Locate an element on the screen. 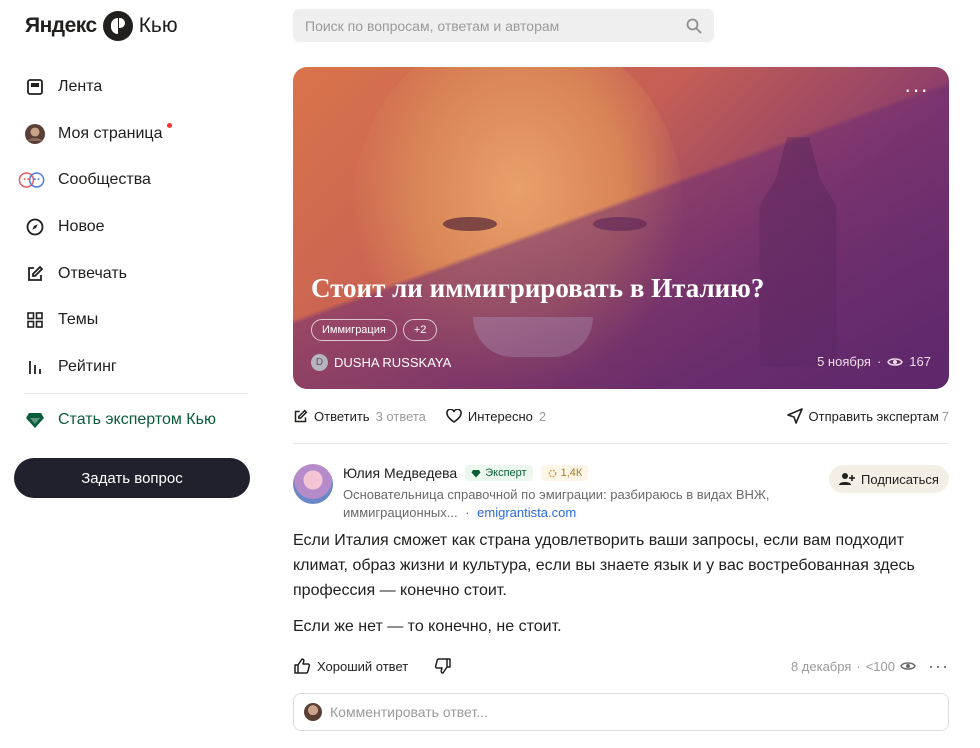  answer-date: 8 декабря is located at coordinates (821, 666).